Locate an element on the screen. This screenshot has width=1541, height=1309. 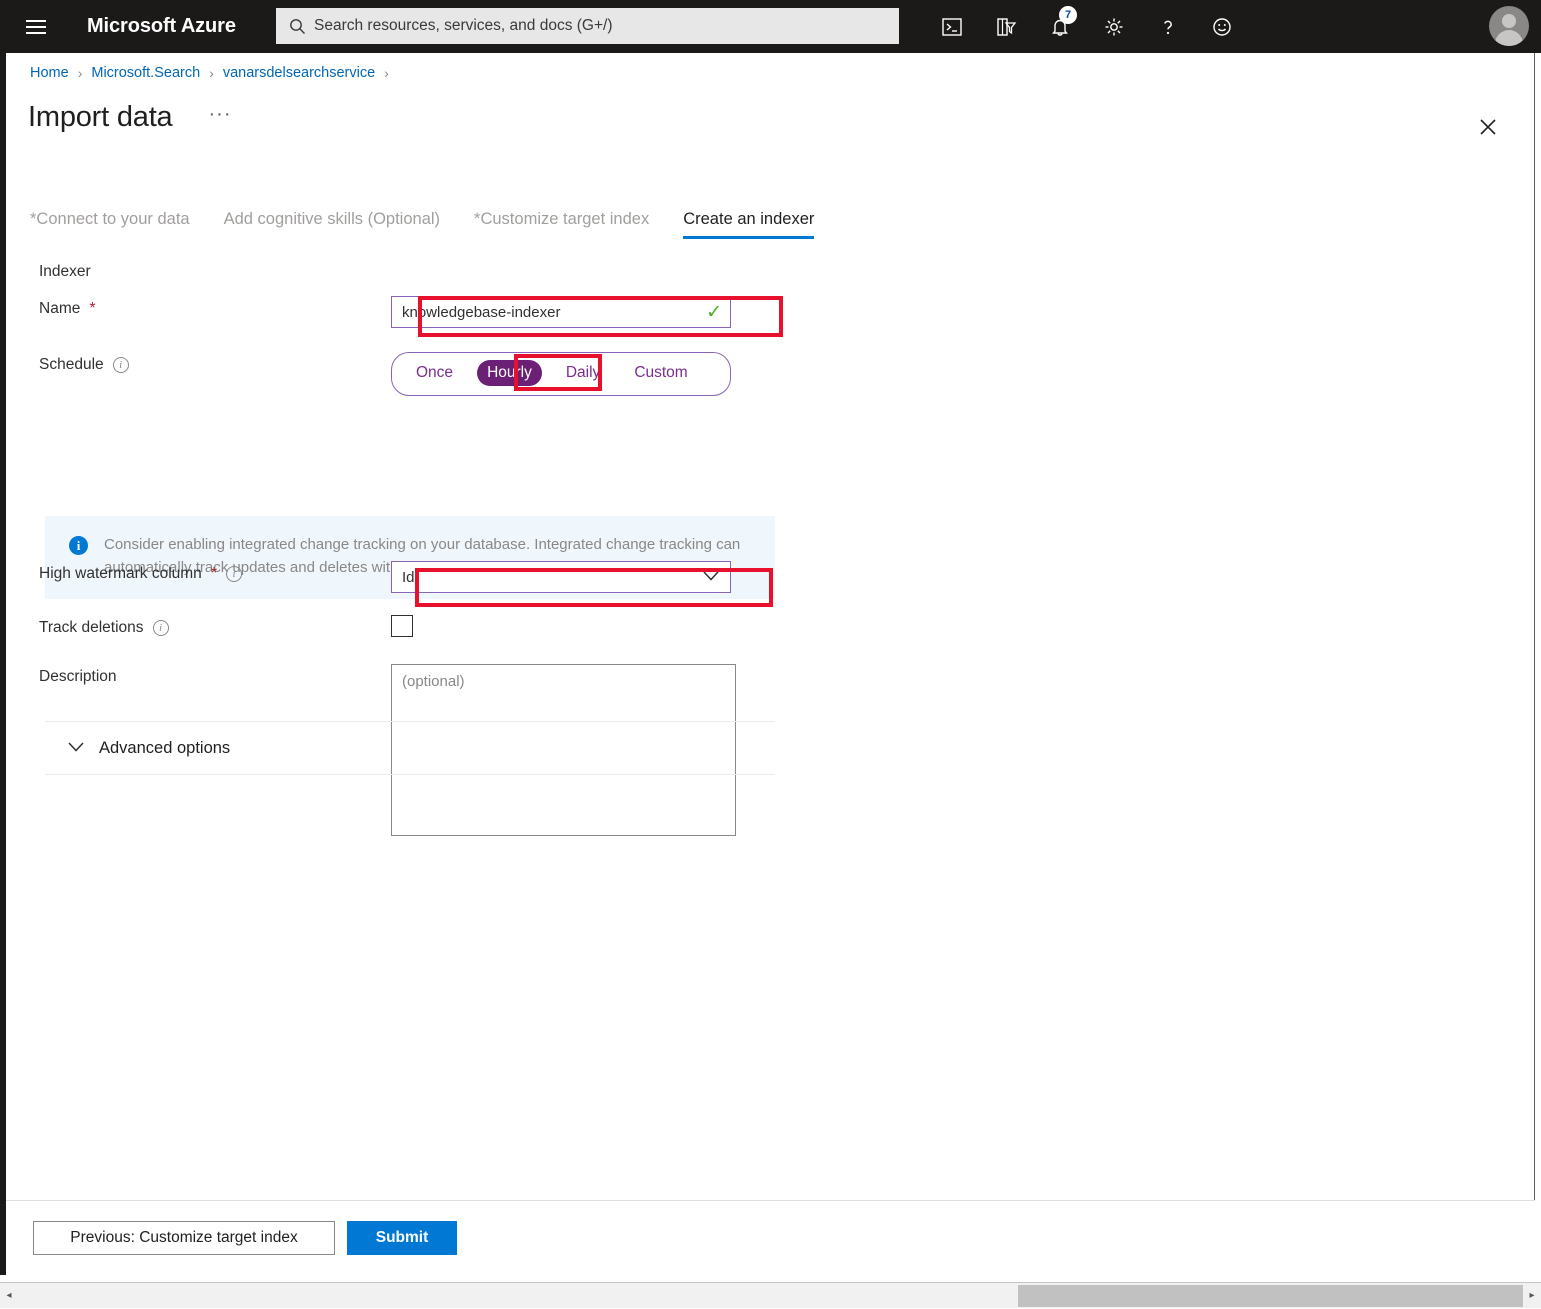
tab-add-cognitive-skills: Add cognitive skills (Optional) is located at coordinates (332, 224).